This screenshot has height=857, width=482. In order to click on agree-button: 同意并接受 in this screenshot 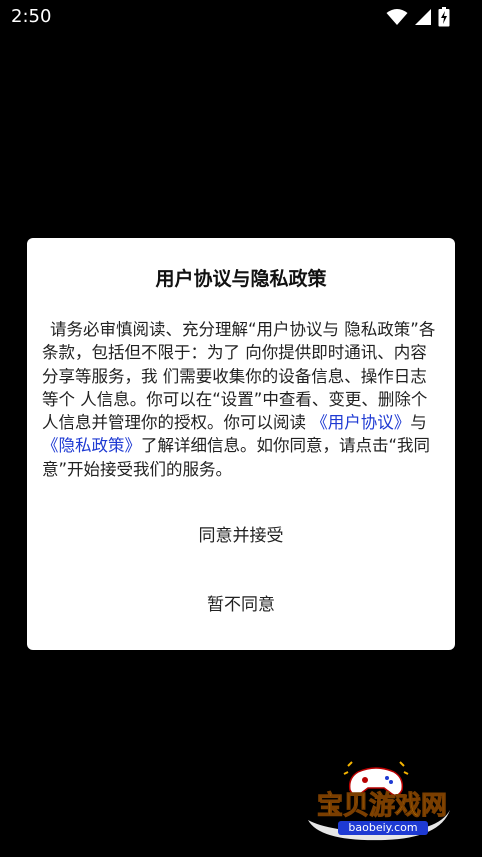, I will do `click(241, 536)`.